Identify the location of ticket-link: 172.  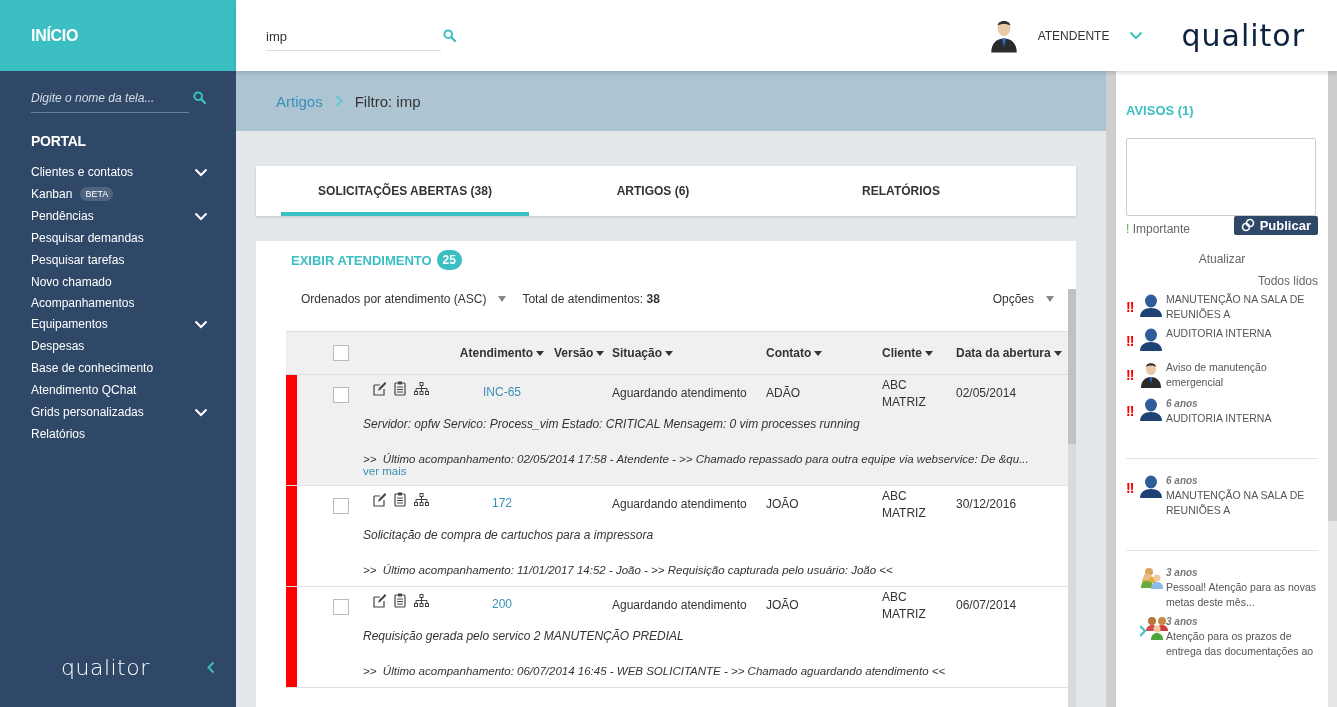
(502, 503).